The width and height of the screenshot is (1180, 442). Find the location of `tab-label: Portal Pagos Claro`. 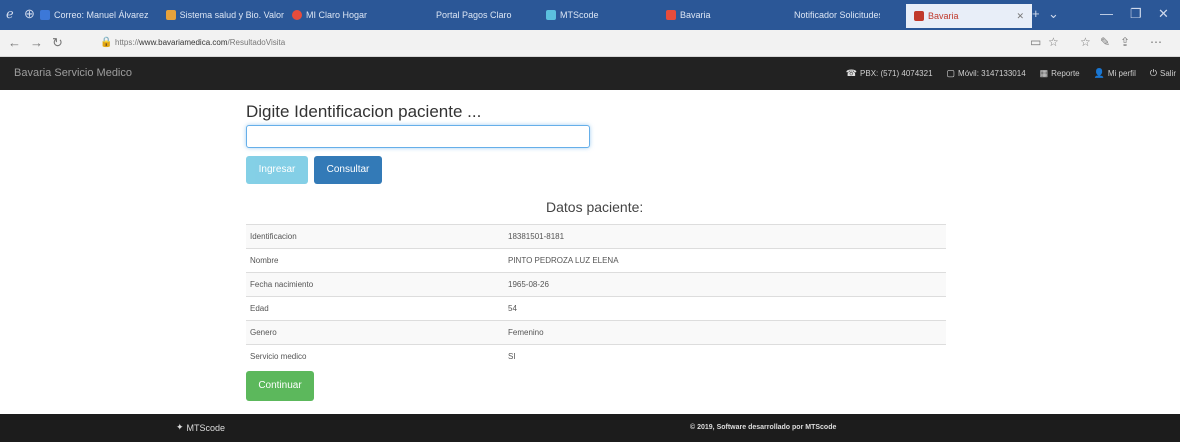

tab-label: Portal Pagos Claro is located at coordinates (474, 15).